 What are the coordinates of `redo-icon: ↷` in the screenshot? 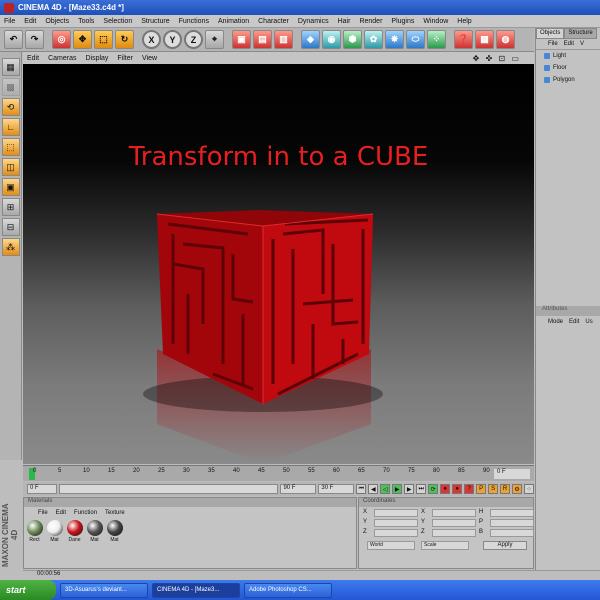 It's located at (34, 39).